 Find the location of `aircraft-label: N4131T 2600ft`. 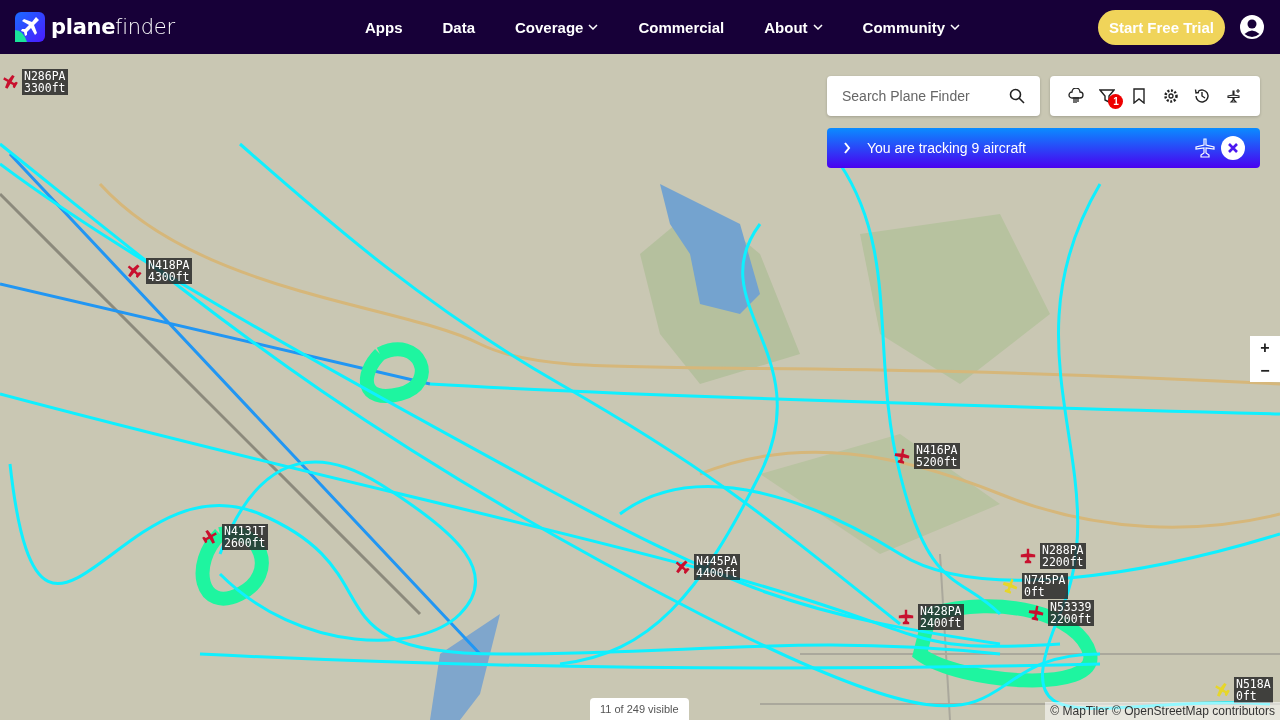

aircraft-label: N4131T 2600ft is located at coordinates (245, 537).